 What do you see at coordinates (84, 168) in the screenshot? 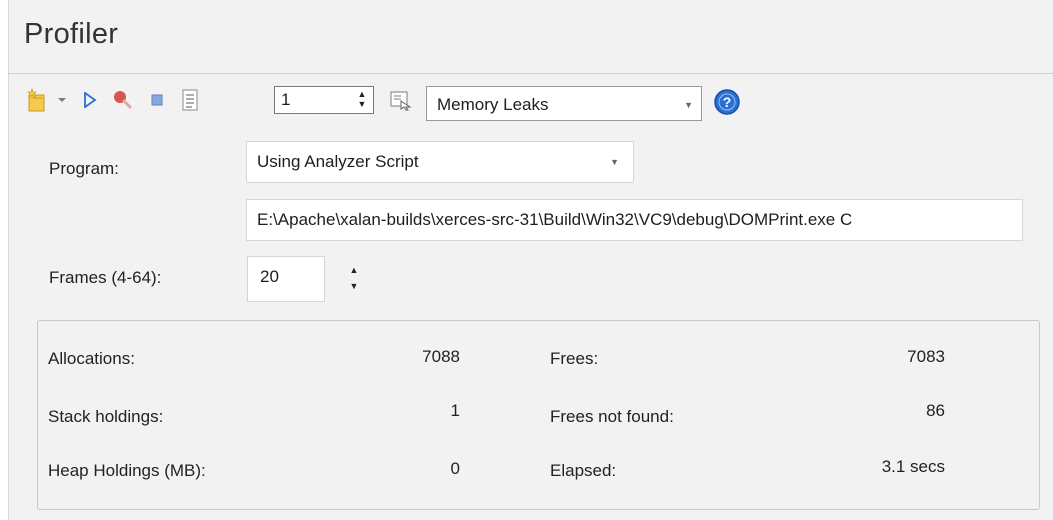
I see `program-label: Program:` at bounding box center [84, 168].